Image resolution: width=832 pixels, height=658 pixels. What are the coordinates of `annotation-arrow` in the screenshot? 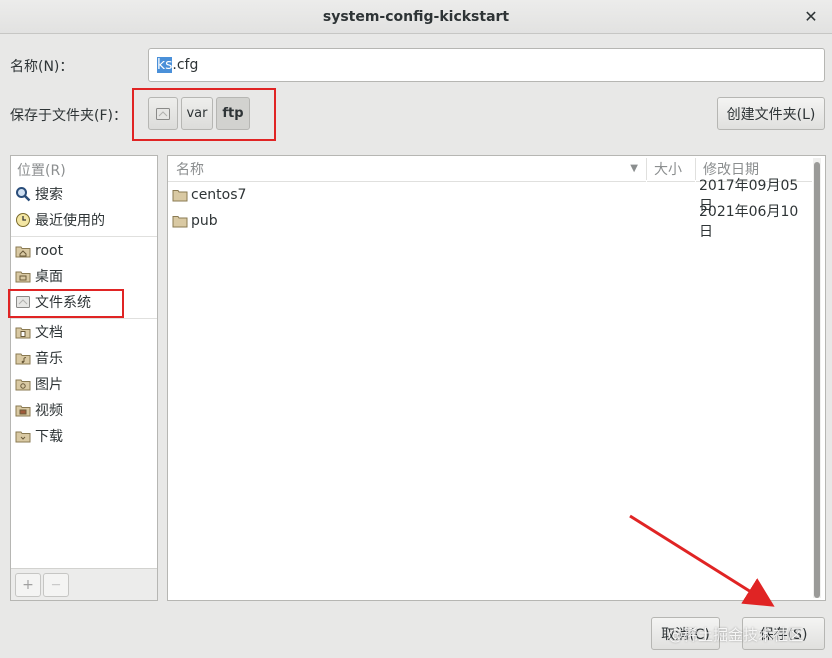 It's located at (702, 560).